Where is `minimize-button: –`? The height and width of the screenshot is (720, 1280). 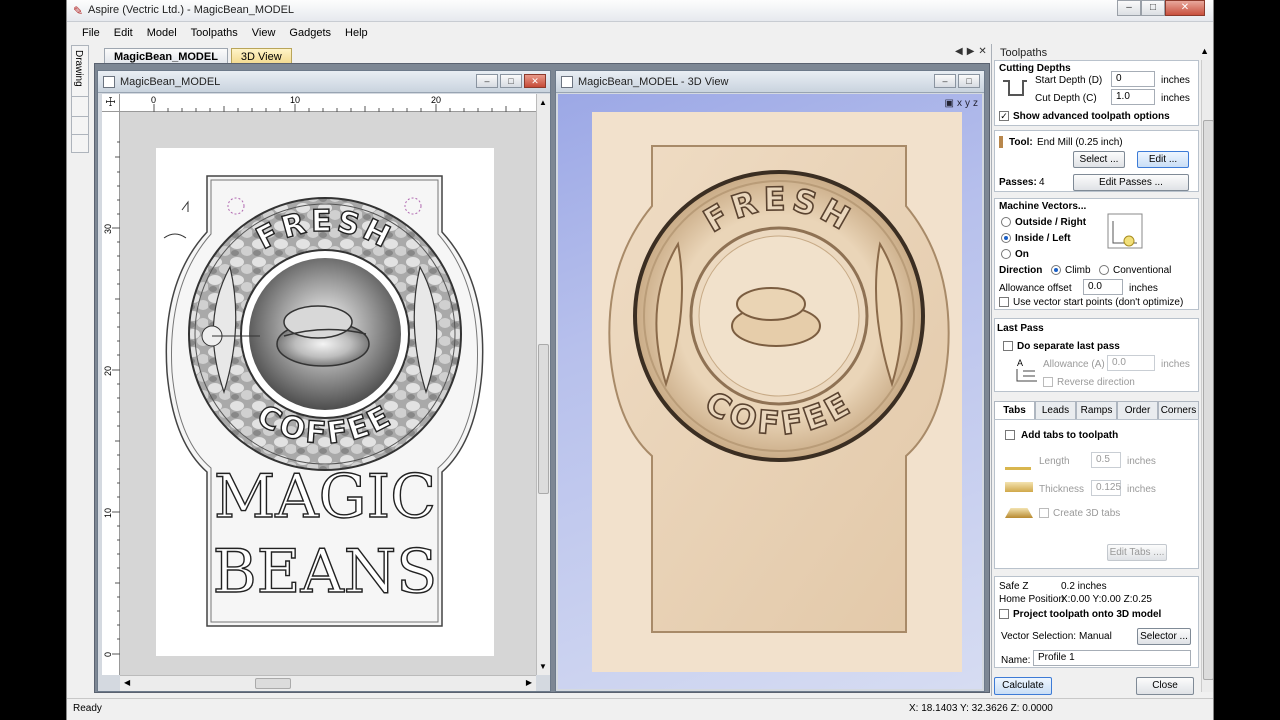
minimize-button: – is located at coordinates (1129, 8).